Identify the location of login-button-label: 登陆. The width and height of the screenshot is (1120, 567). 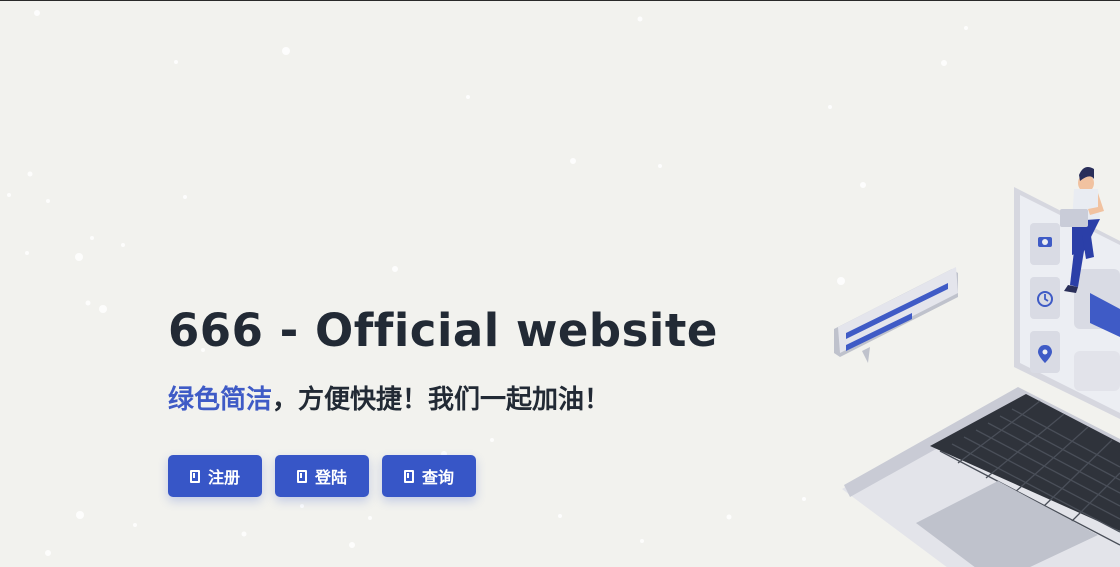
(331, 477).